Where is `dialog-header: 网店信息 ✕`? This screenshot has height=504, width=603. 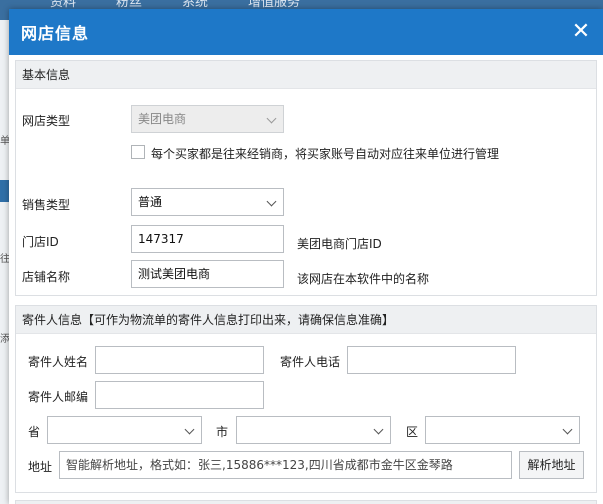 dialog-header: 网店信息 ✕ is located at coordinates (306, 32).